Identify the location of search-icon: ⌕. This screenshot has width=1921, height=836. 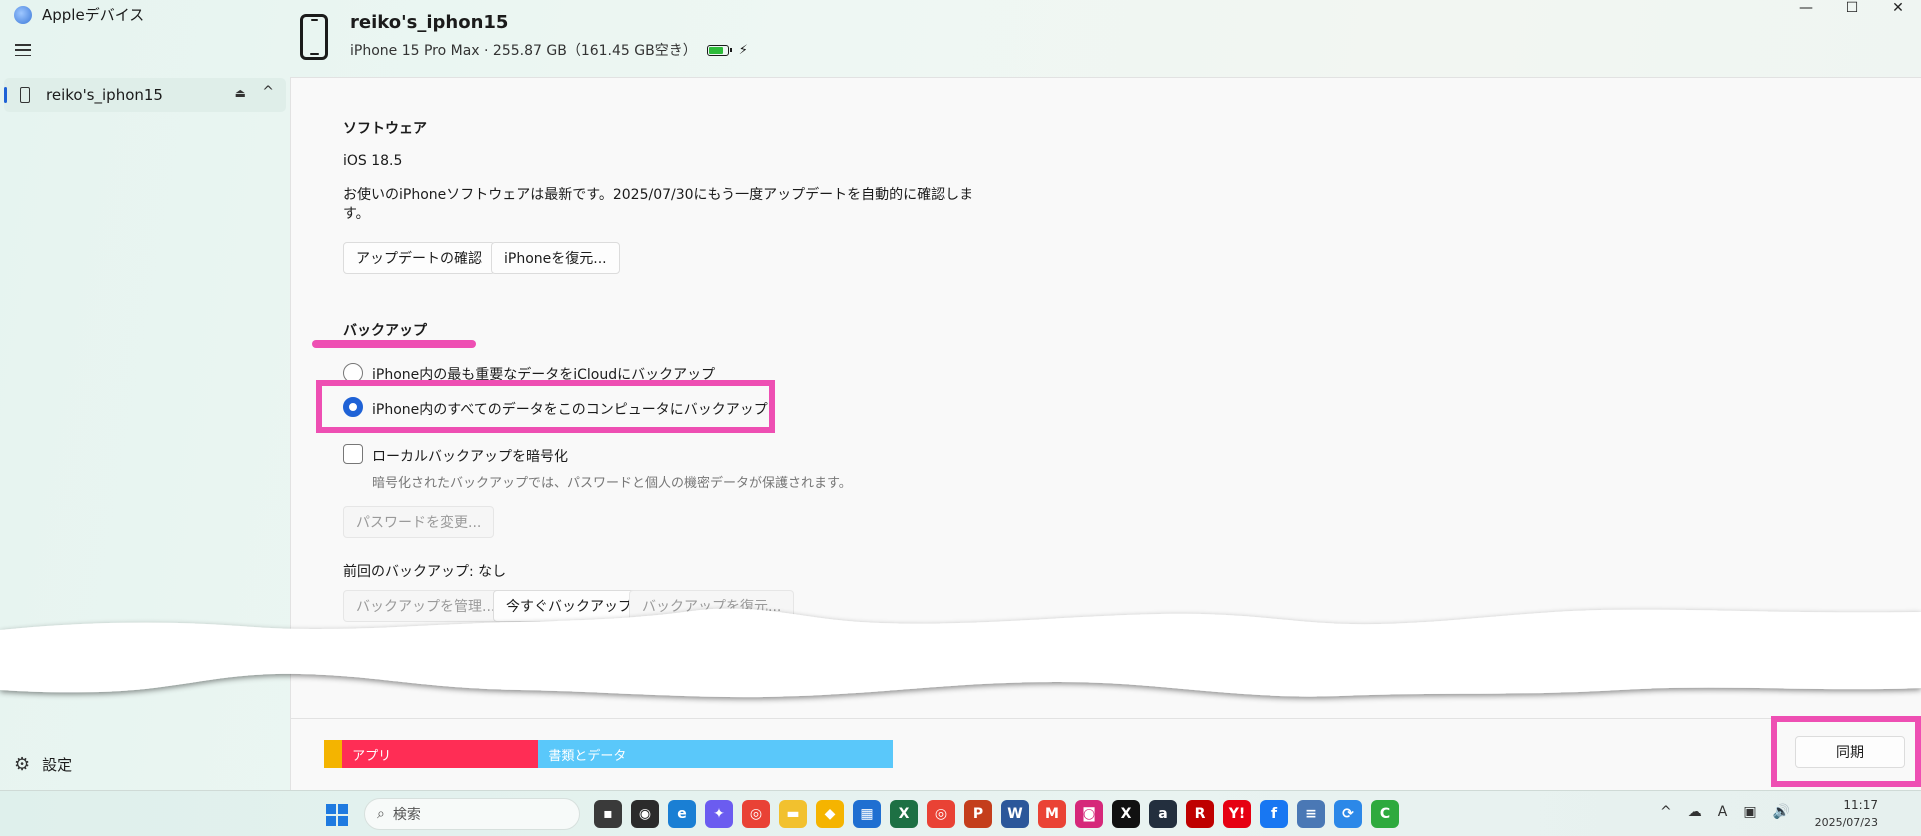
(381, 814).